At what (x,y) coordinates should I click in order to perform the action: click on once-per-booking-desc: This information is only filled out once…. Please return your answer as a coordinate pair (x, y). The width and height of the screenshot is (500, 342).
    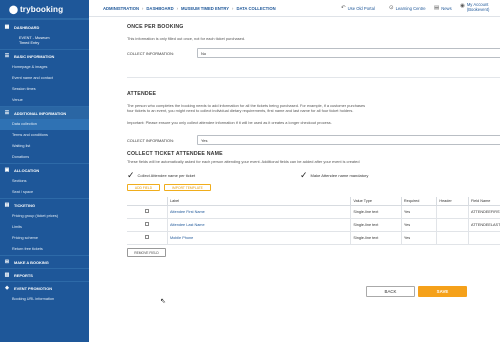
    Looking at the image, I should click on (186, 38).